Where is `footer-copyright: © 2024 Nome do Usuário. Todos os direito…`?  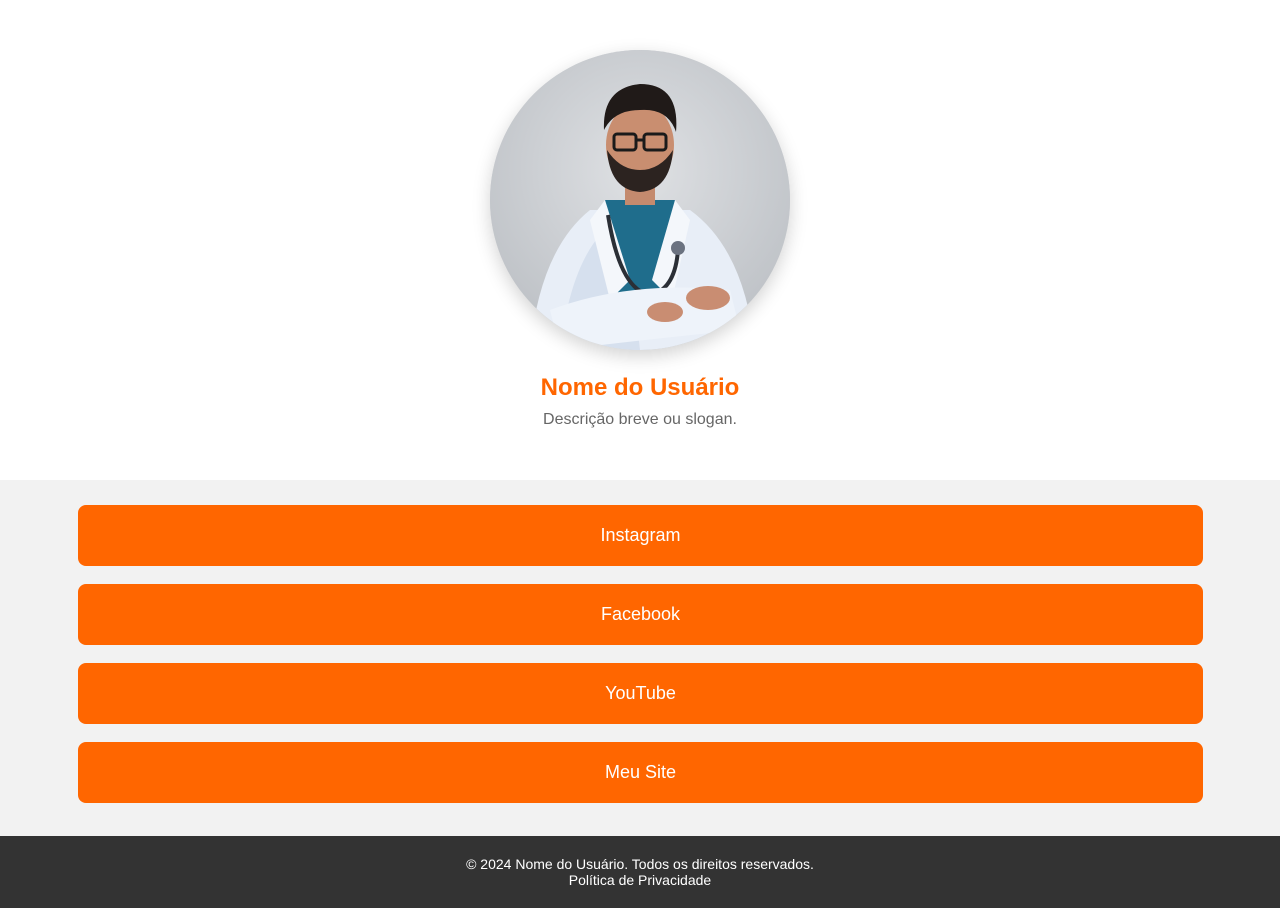 footer-copyright: © 2024 Nome do Usuário. Todos os direito… is located at coordinates (640, 864).